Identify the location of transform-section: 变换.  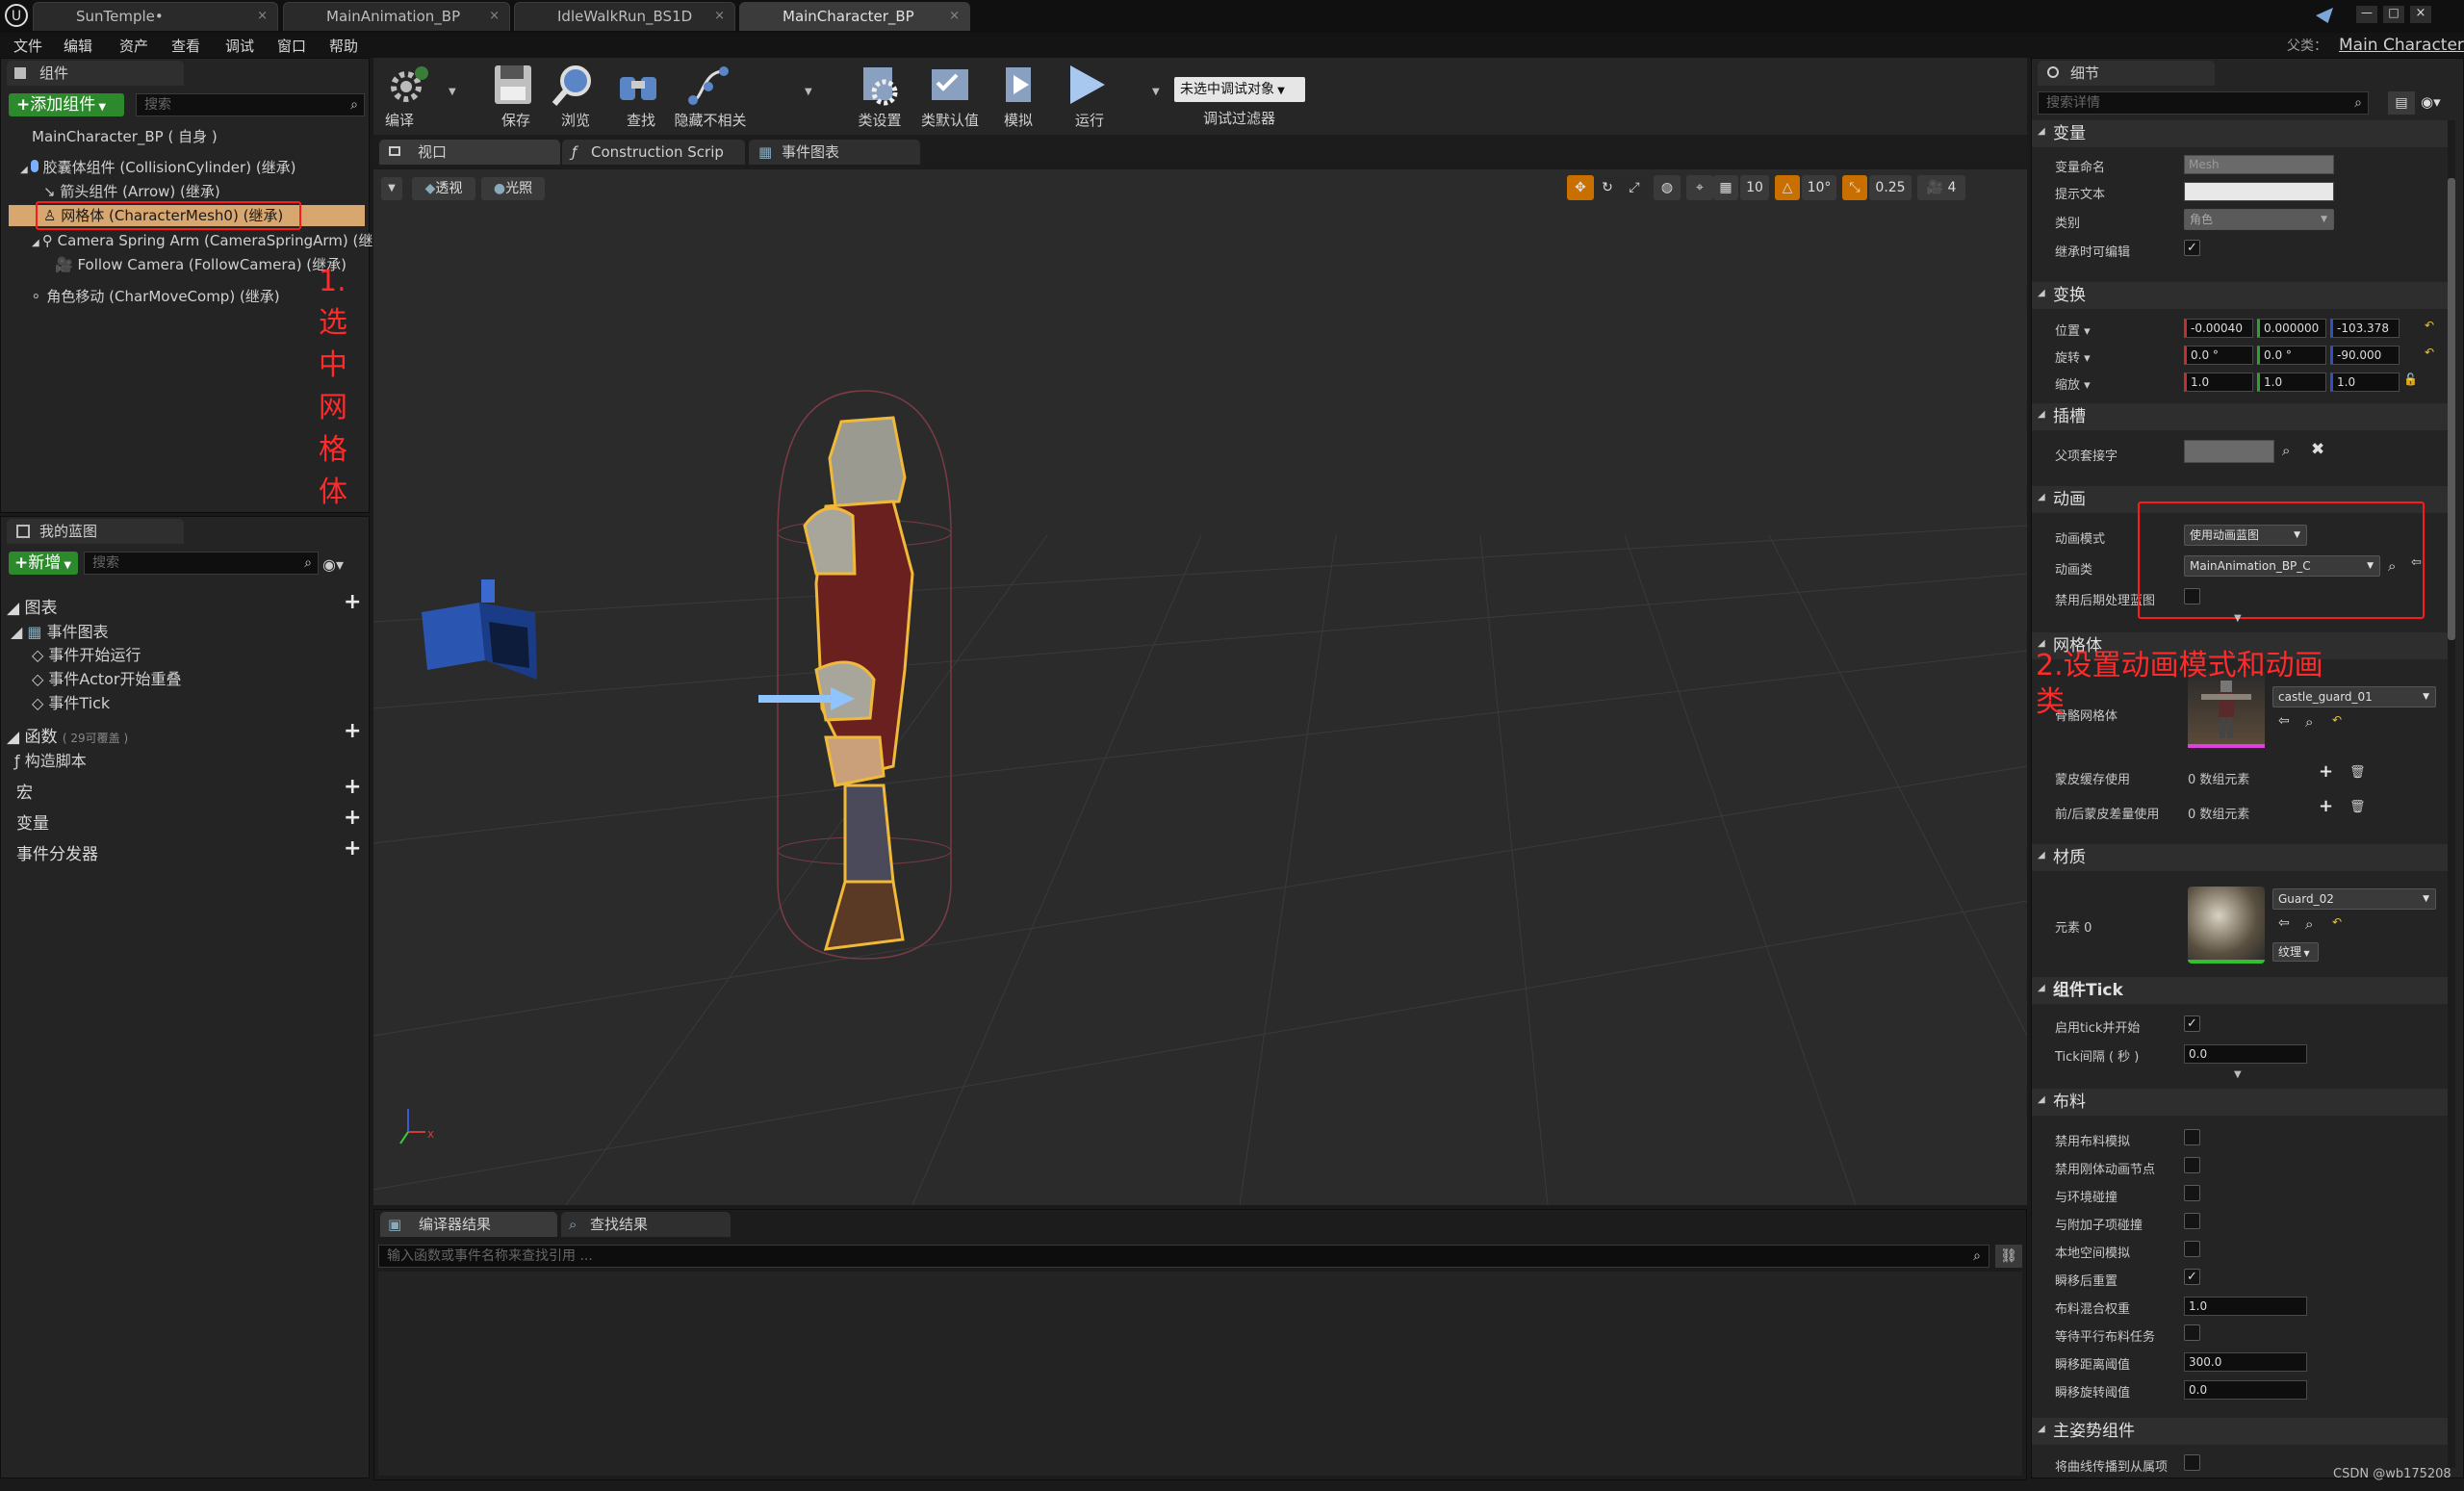
(2243, 295).